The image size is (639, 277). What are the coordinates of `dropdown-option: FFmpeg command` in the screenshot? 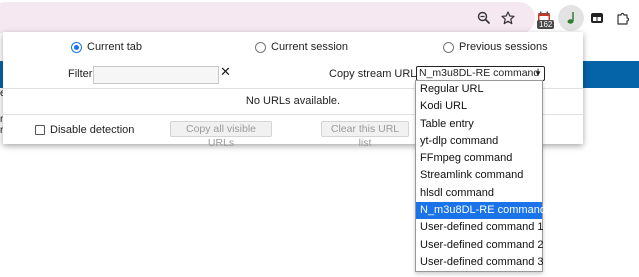 It's located at (479, 158).